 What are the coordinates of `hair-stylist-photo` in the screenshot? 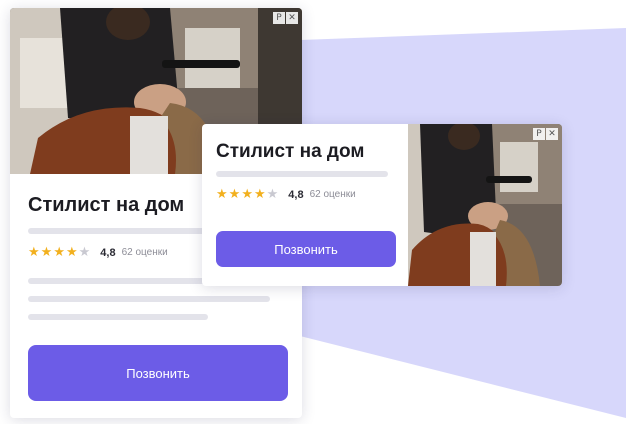 It's located at (485, 205).